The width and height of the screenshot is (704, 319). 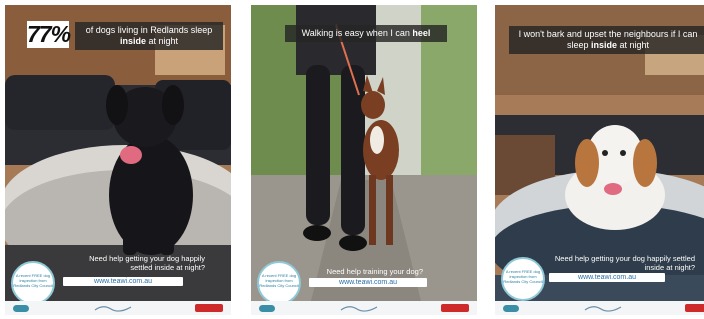 I want to click on call-to-action-text: Need help training your dog?, so click(x=374, y=271).